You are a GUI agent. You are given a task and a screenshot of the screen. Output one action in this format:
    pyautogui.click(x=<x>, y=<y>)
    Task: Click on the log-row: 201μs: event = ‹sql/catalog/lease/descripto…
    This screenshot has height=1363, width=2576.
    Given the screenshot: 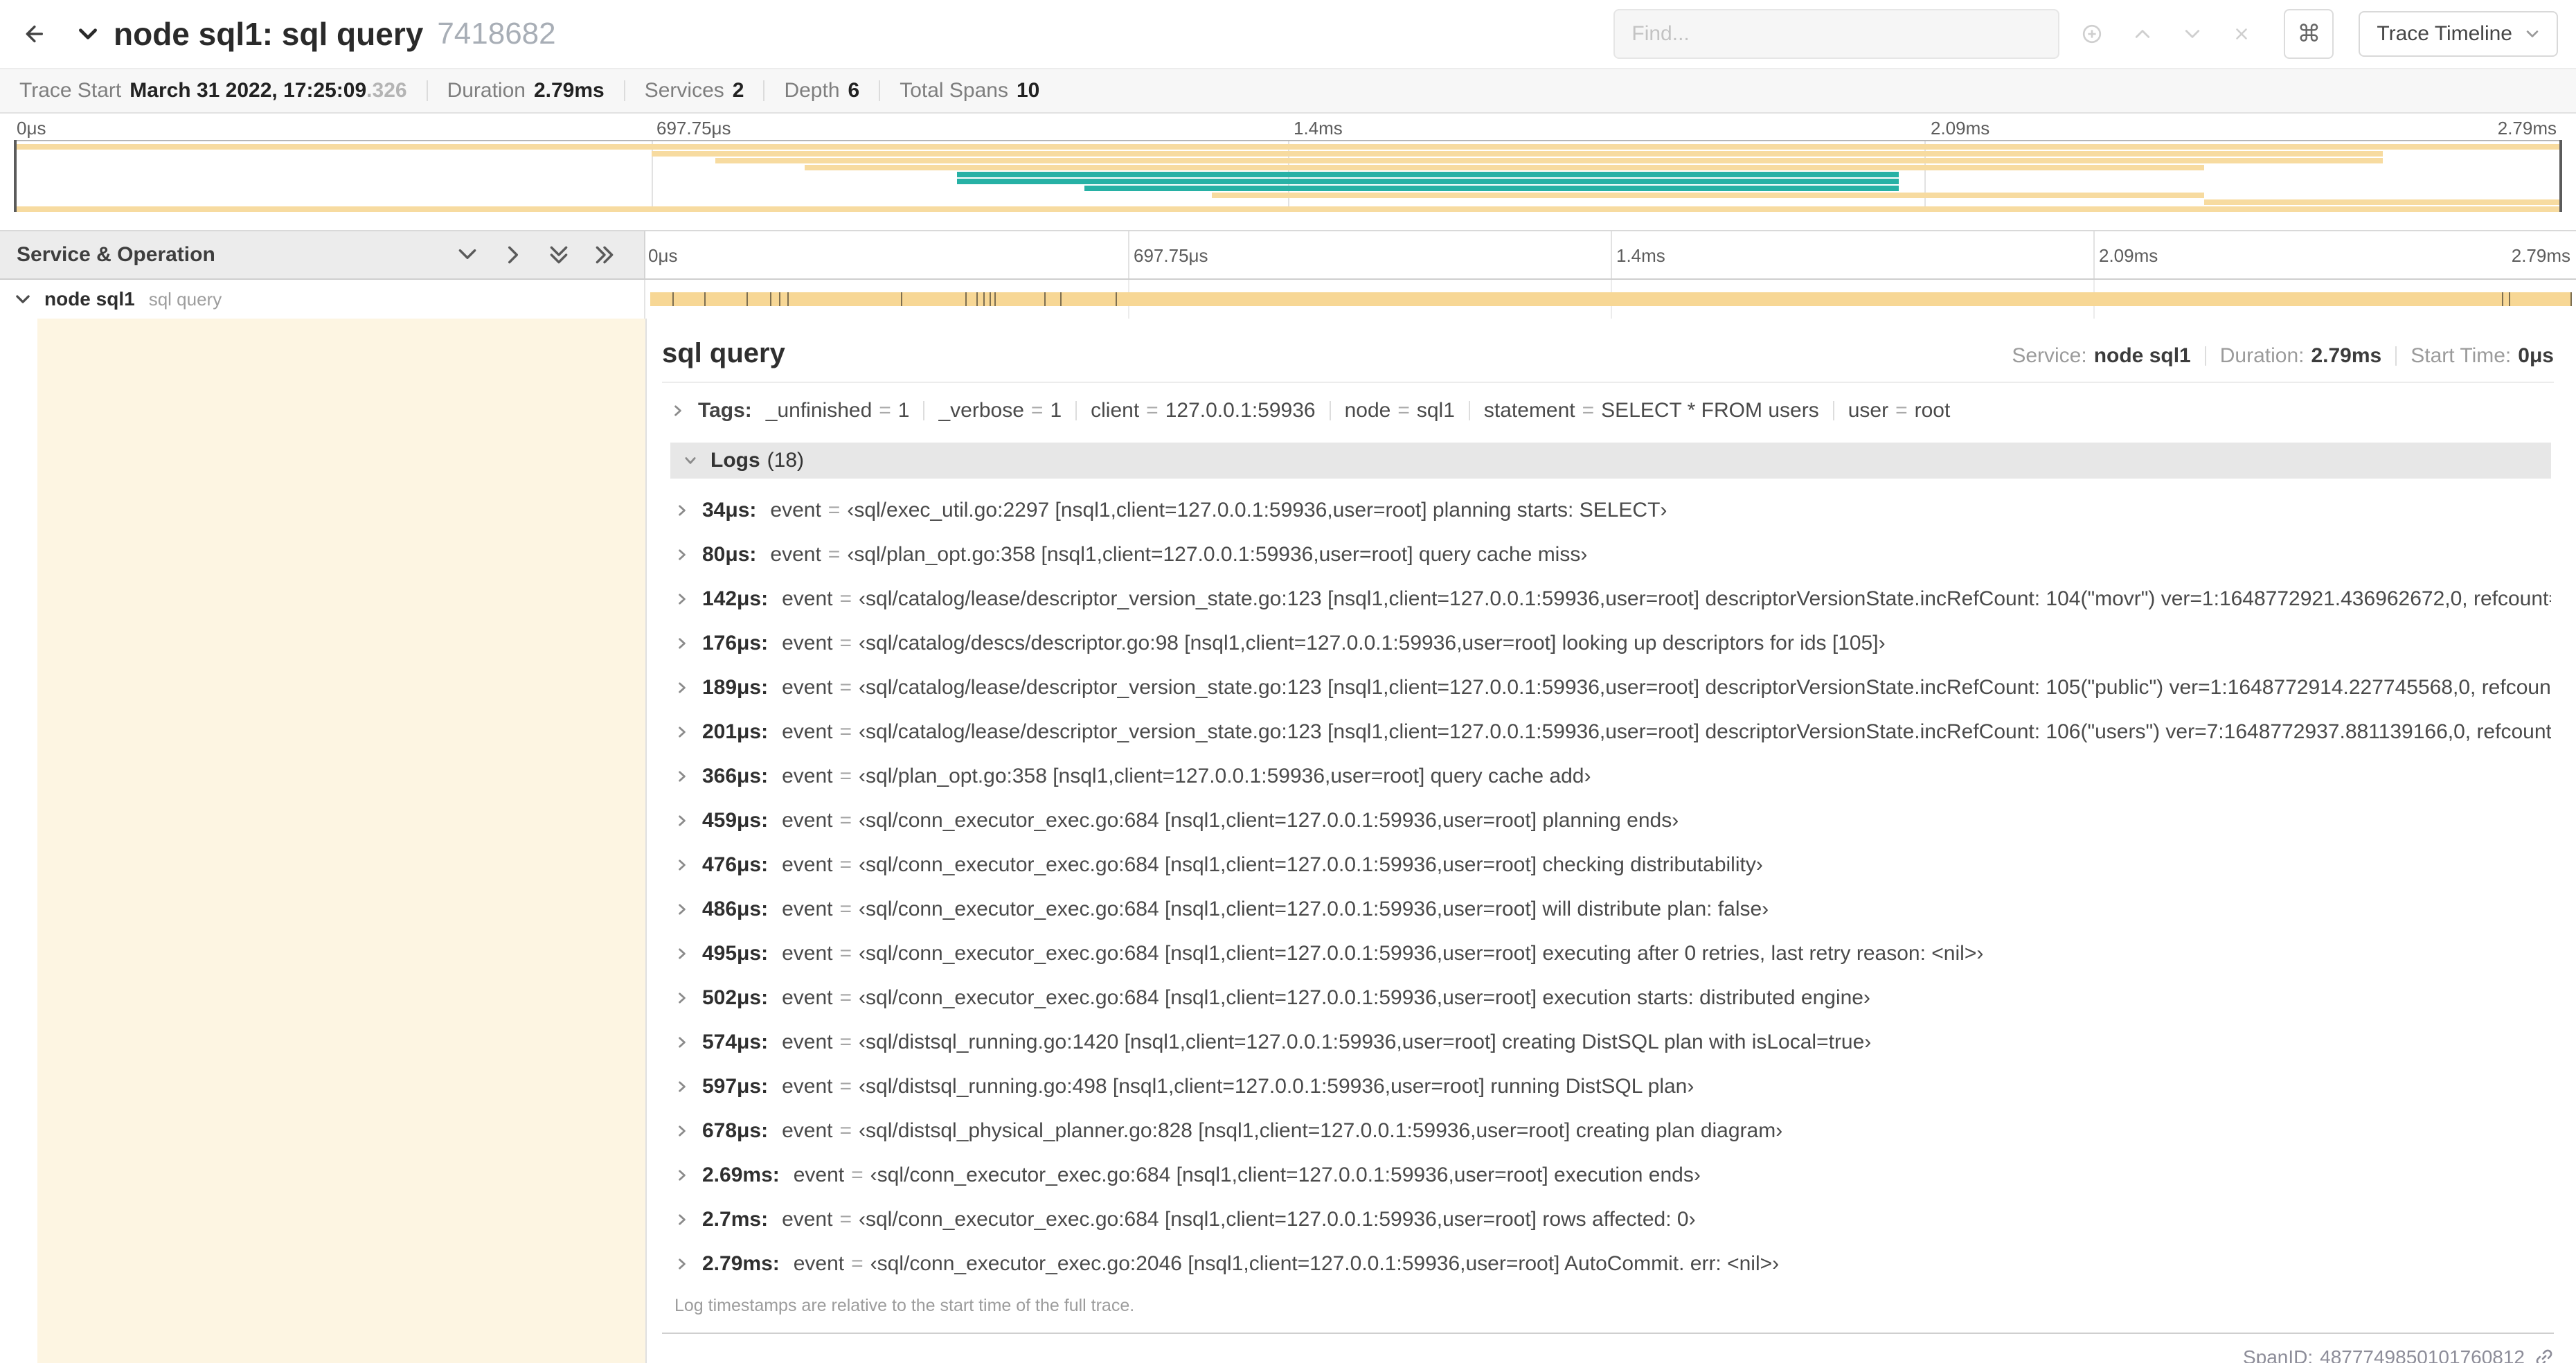 What is the action you would take?
    pyautogui.click(x=1611, y=732)
    